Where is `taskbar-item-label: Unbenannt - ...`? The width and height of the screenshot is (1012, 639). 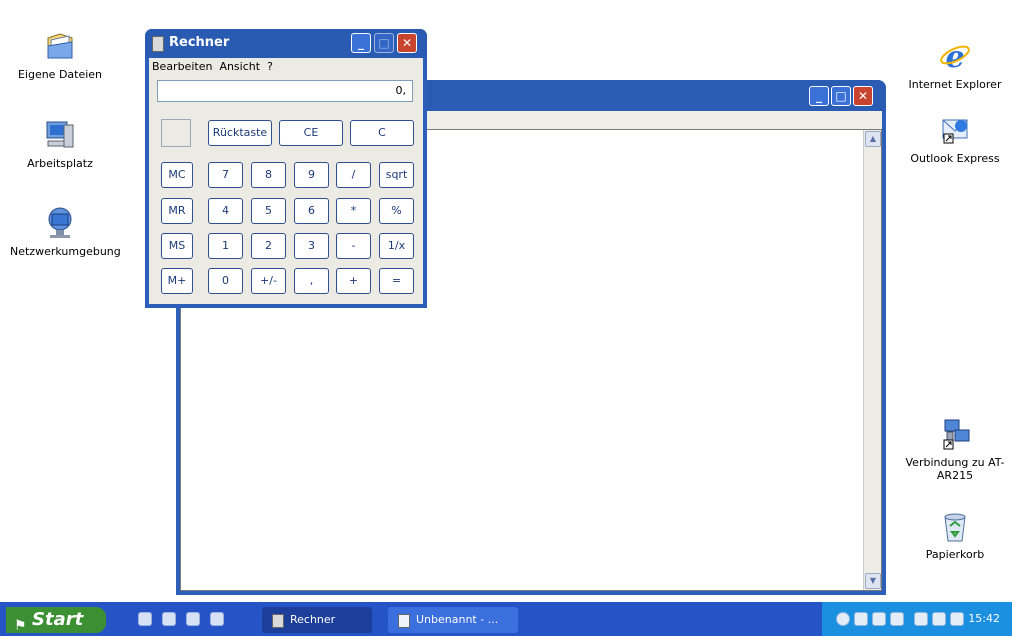
taskbar-item-label: Unbenannt - ... is located at coordinates (457, 619).